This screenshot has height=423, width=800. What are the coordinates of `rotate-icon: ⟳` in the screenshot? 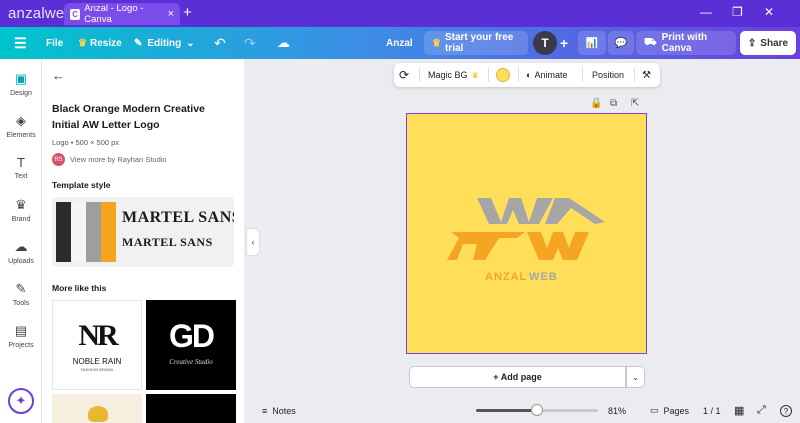 It's located at (404, 75).